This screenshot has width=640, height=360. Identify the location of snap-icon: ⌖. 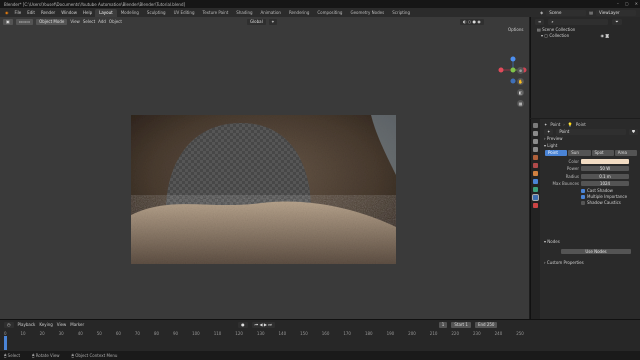
(272, 21).